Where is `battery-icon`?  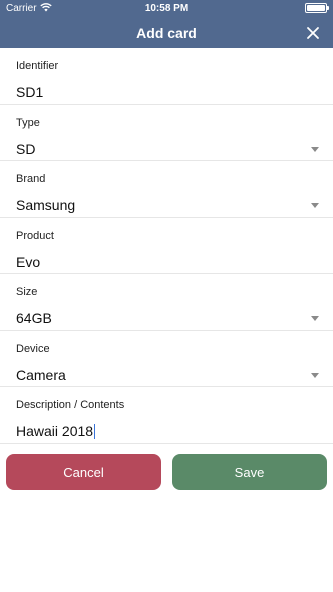 battery-icon is located at coordinates (317, 8).